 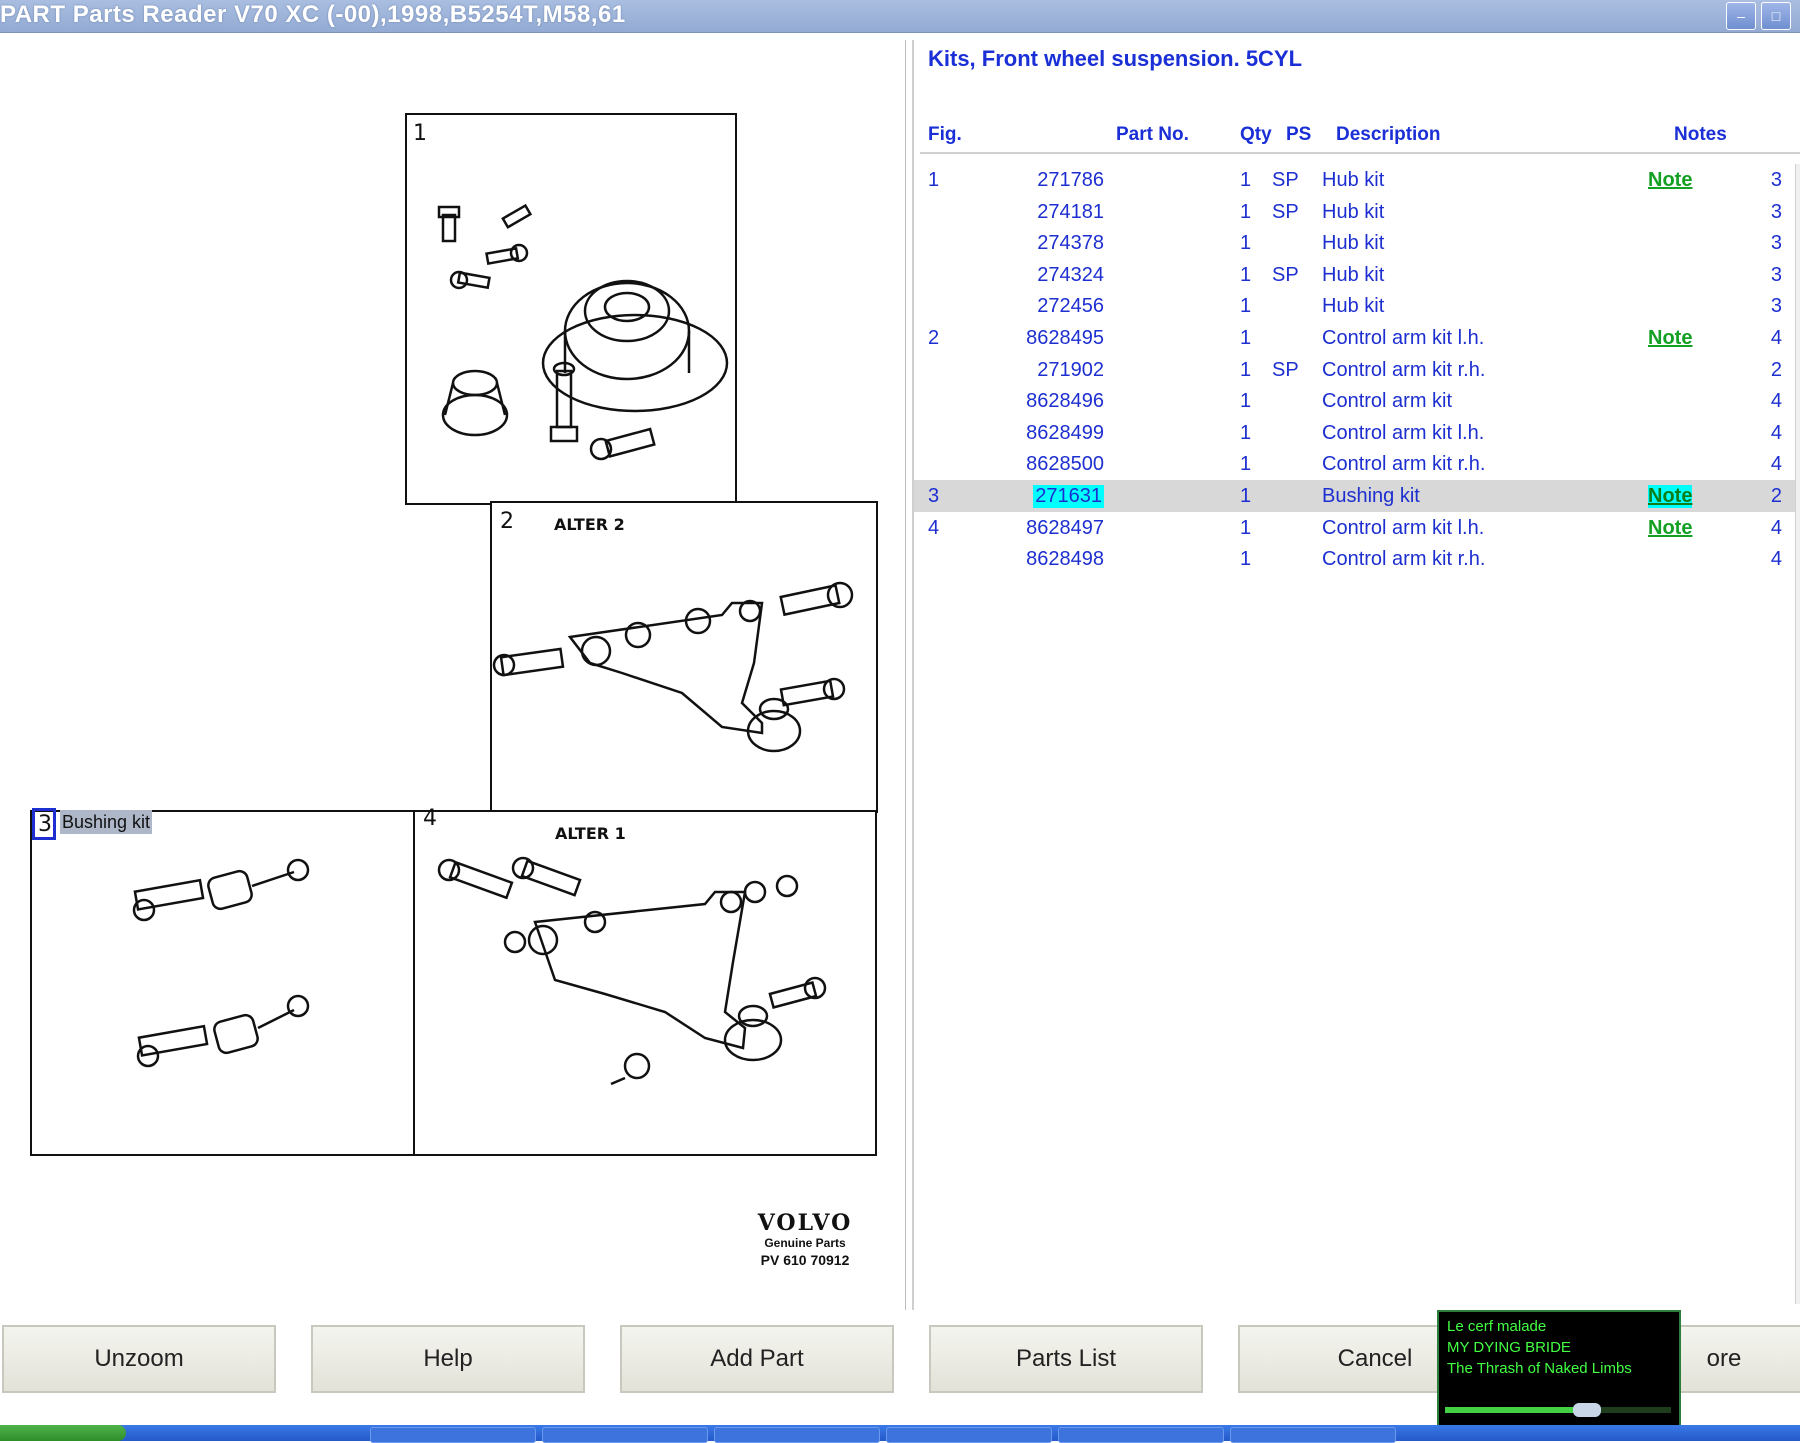 I want to click on kit-title: Kits, Front wheel suspension. 5CYL, so click(x=1115, y=58).